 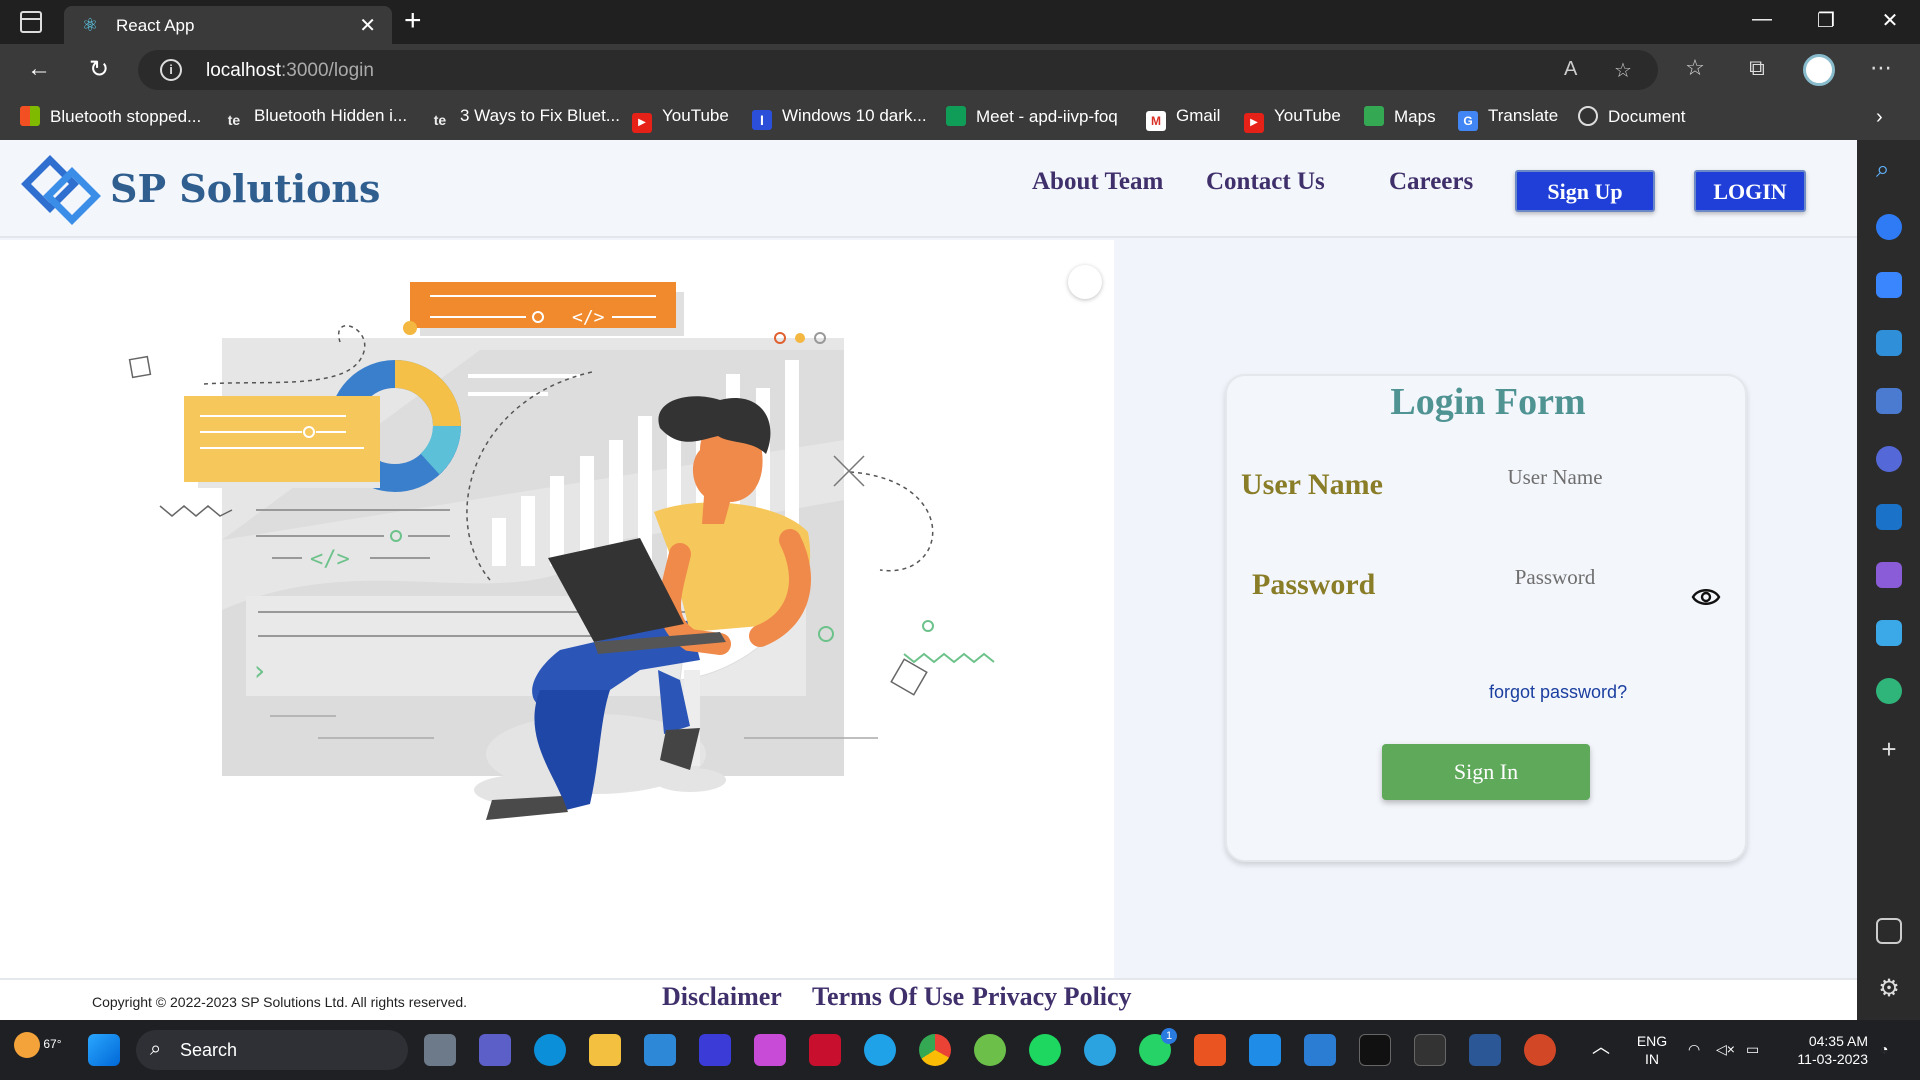 What do you see at coordinates (1889, 285) in the screenshot?
I see `shopping-icon` at bounding box center [1889, 285].